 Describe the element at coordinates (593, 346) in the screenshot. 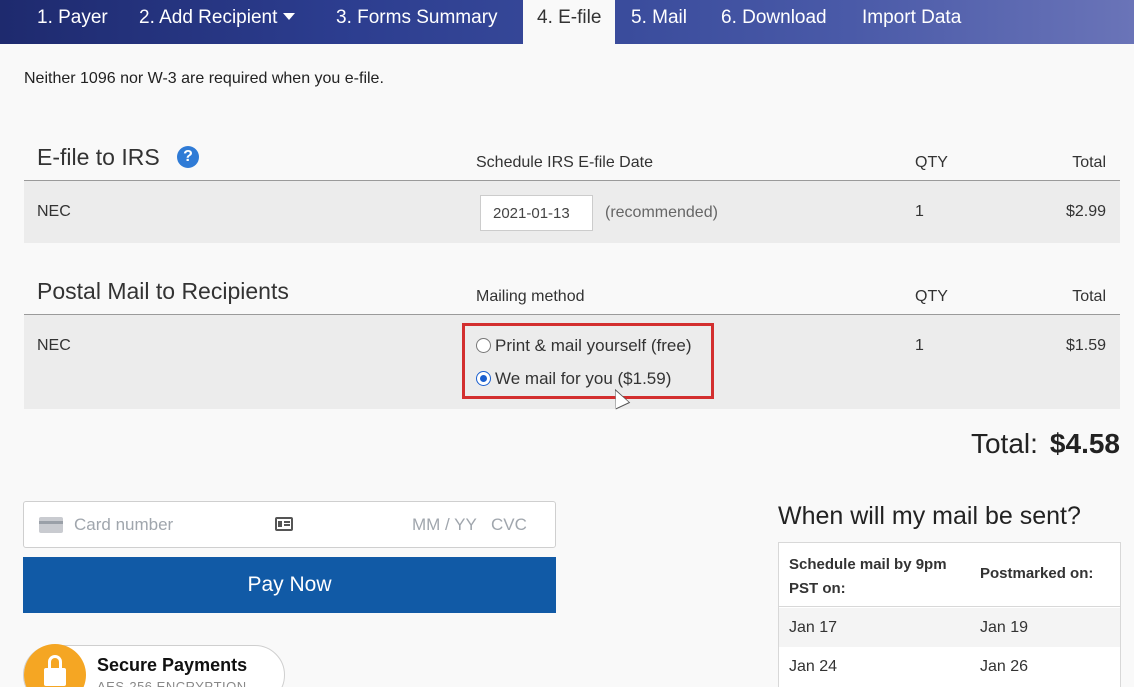

I see `radio-label: Print & mail yourself (free)` at that location.